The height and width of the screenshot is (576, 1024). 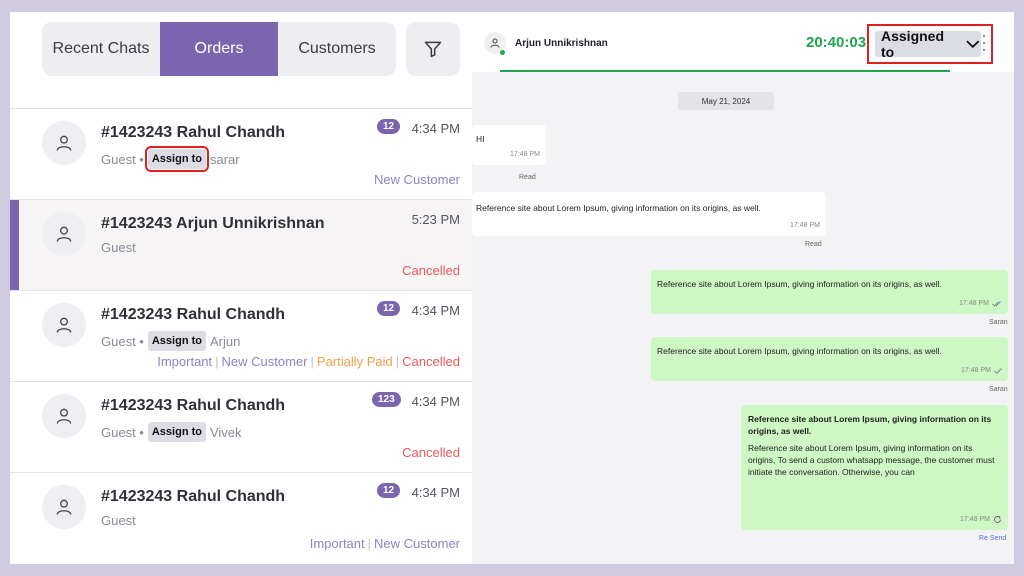 I want to click on chat-meta: Guest • Assign to Arjun, so click(x=170, y=341).